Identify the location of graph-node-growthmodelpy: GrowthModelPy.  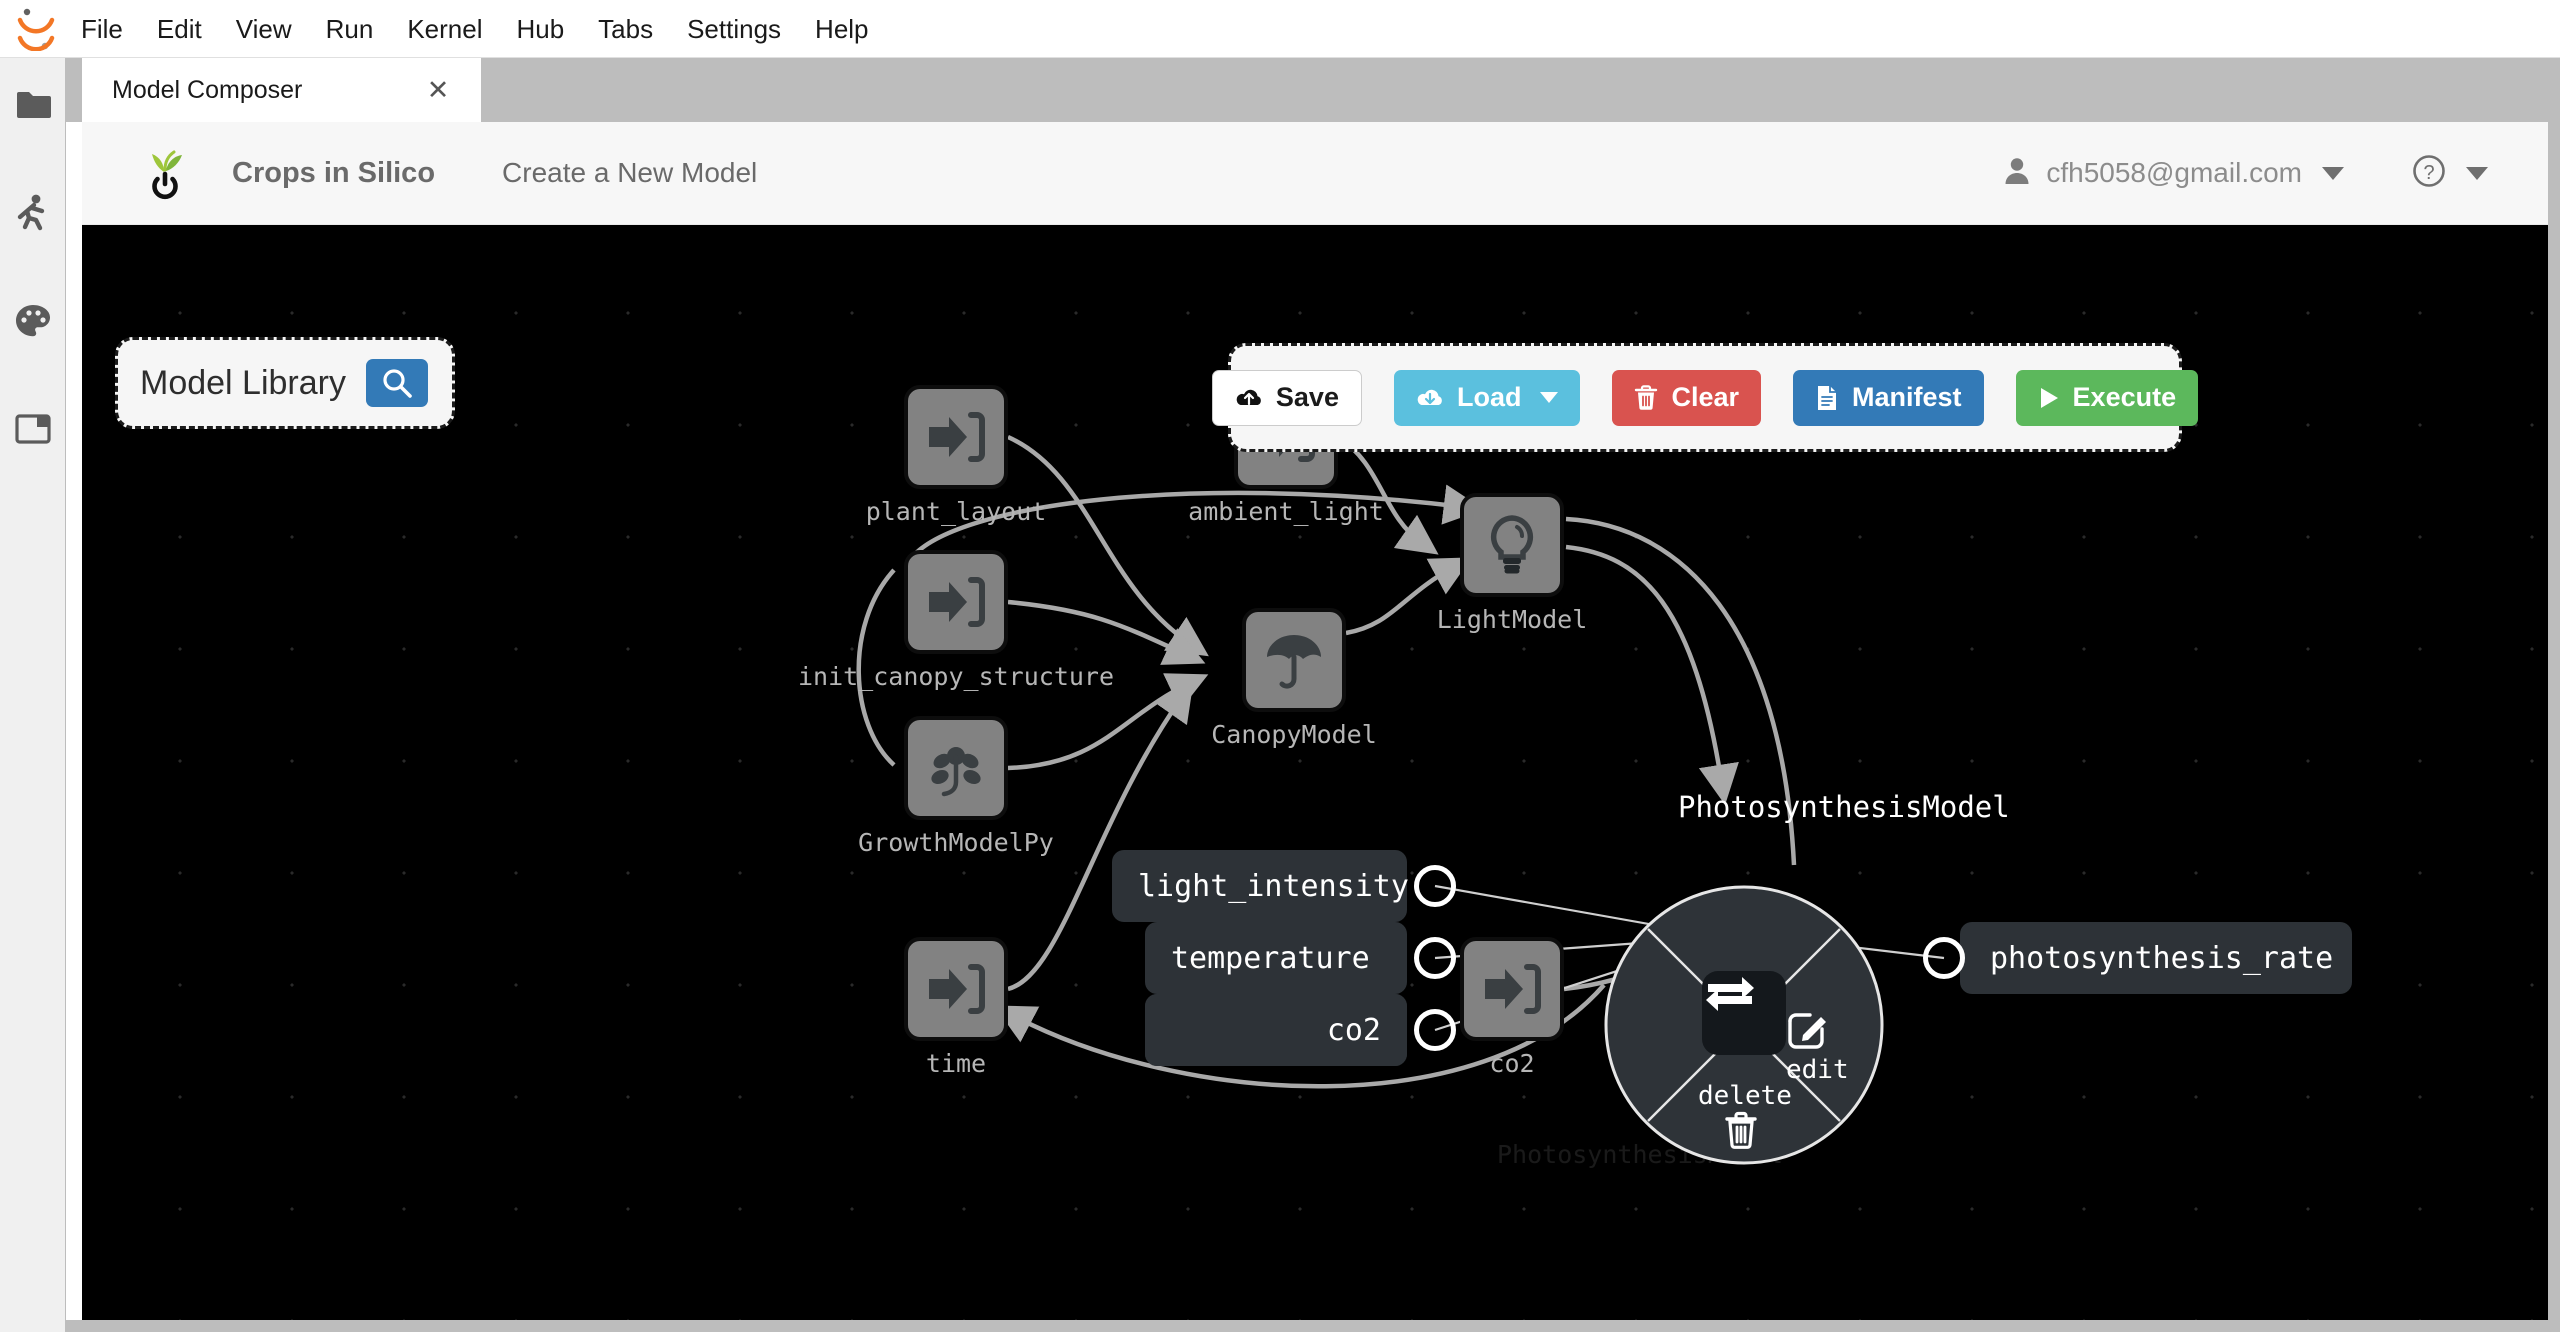
(956, 786).